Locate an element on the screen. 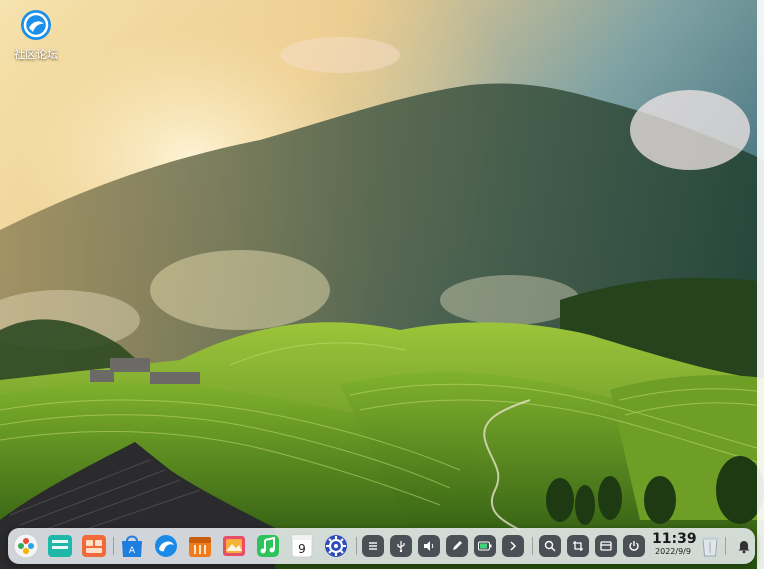  deepin-forum-icon is located at coordinates (36, 25).